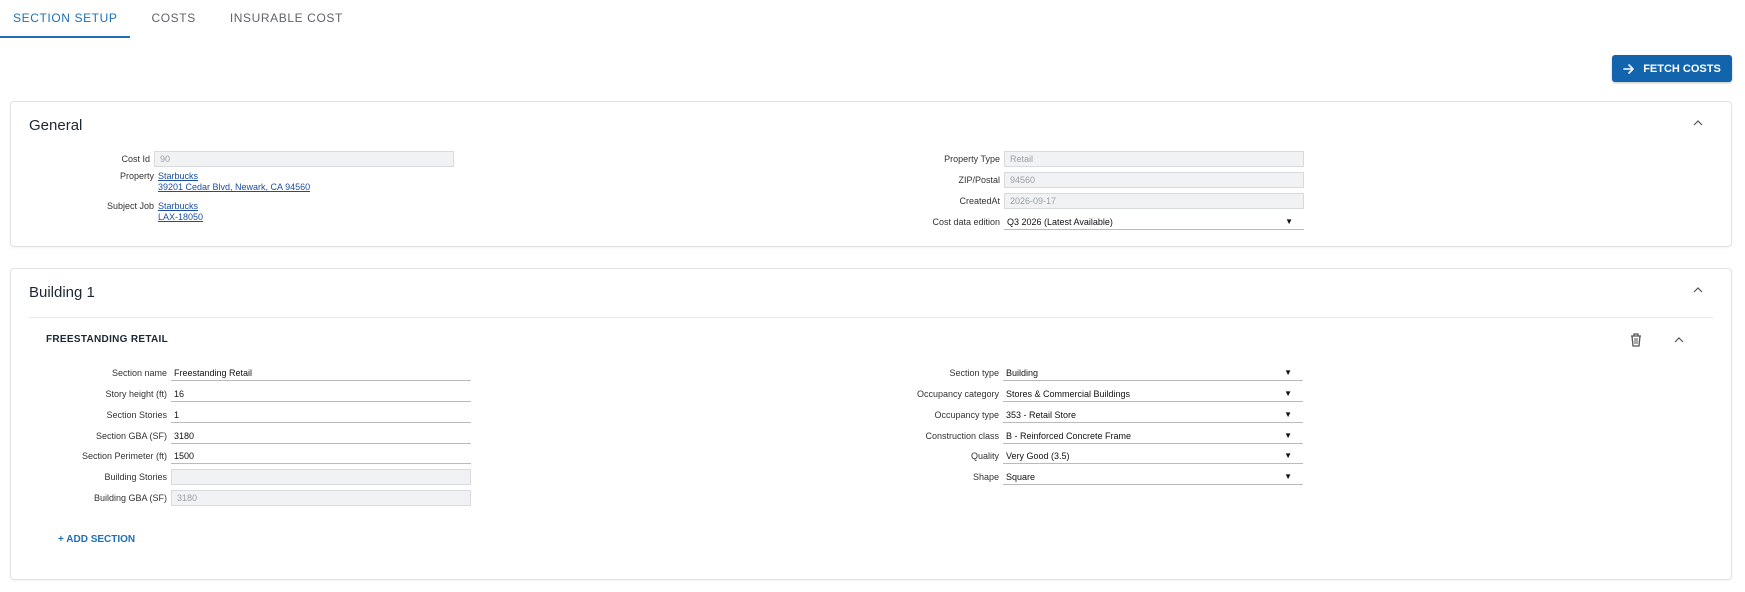  I want to click on arrow-right-icon, so click(1628, 68).